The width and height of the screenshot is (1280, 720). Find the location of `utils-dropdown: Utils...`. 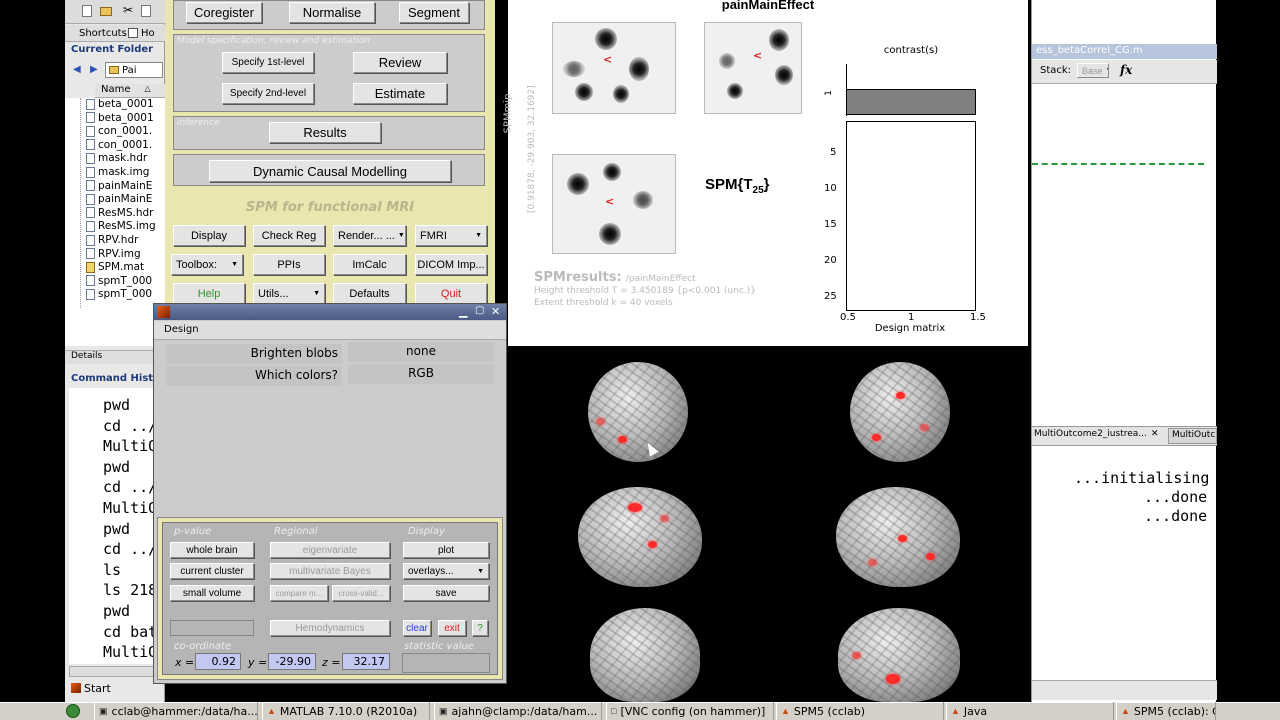

utils-dropdown: Utils... is located at coordinates (289, 293).